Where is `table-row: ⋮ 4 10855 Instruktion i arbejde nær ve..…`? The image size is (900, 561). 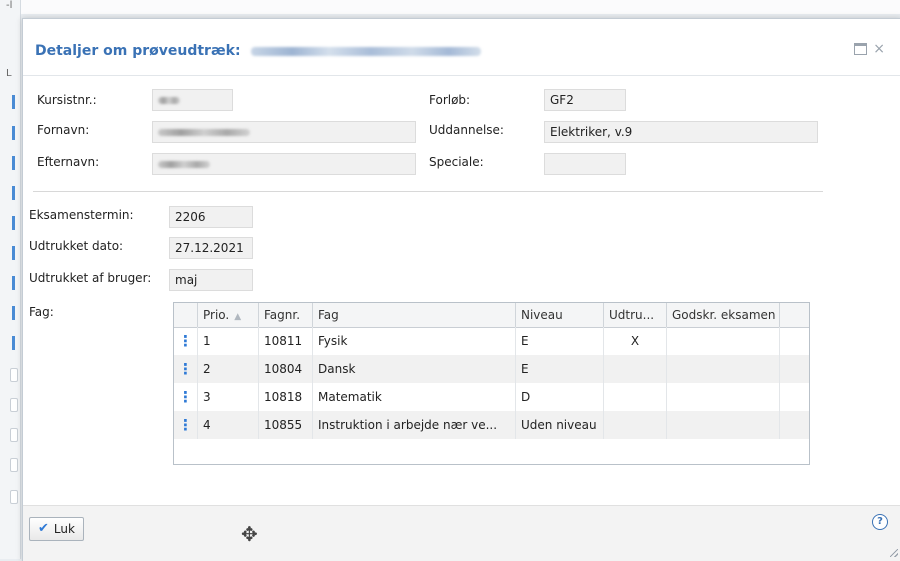 table-row: ⋮ 4 10855 Instruktion i arbejde nær ve..… is located at coordinates (491, 425).